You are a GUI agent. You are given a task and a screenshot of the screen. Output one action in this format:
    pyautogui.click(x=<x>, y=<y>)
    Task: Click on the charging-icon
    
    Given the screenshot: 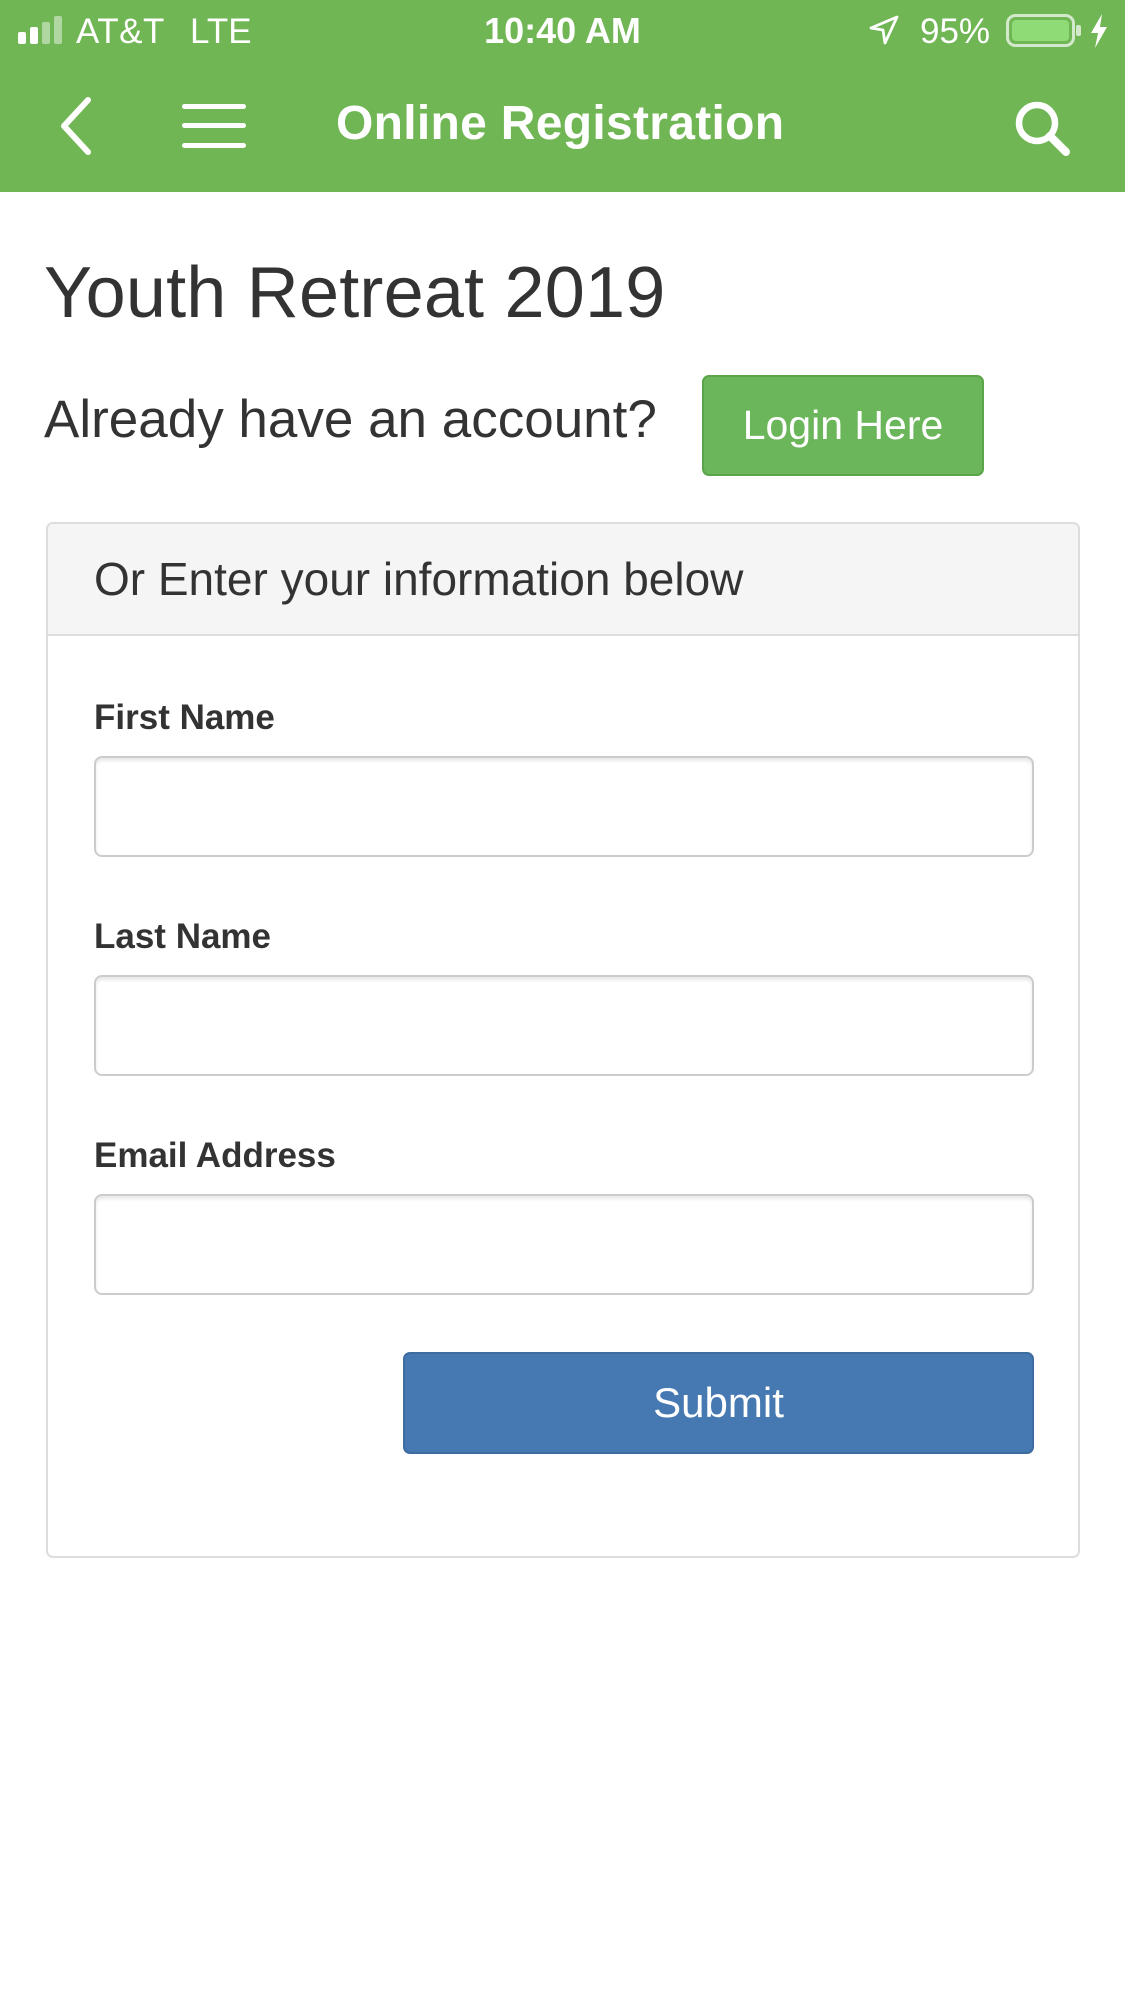 What is the action you would take?
    pyautogui.click(x=1099, y=31)
    